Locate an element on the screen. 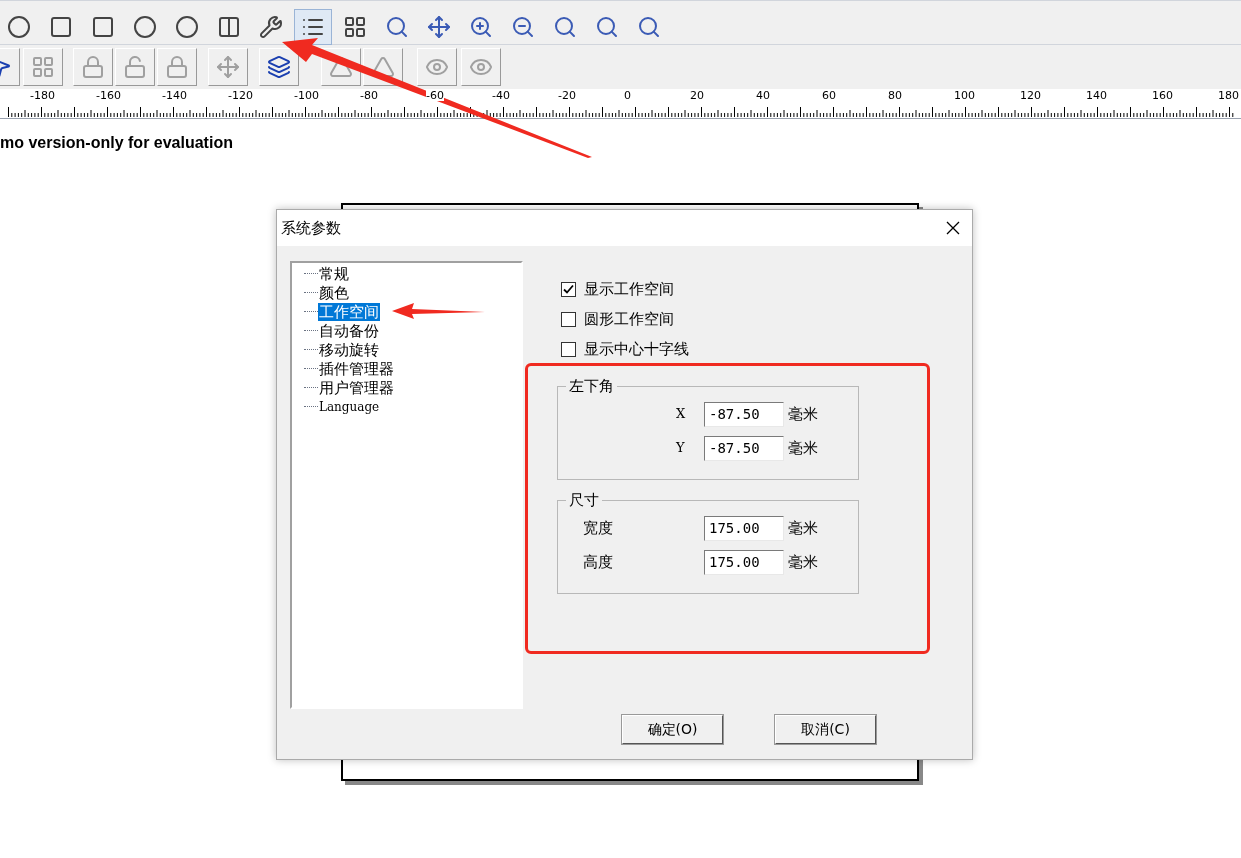  ruler-label: 120 is located at coordinates (1030, 95).